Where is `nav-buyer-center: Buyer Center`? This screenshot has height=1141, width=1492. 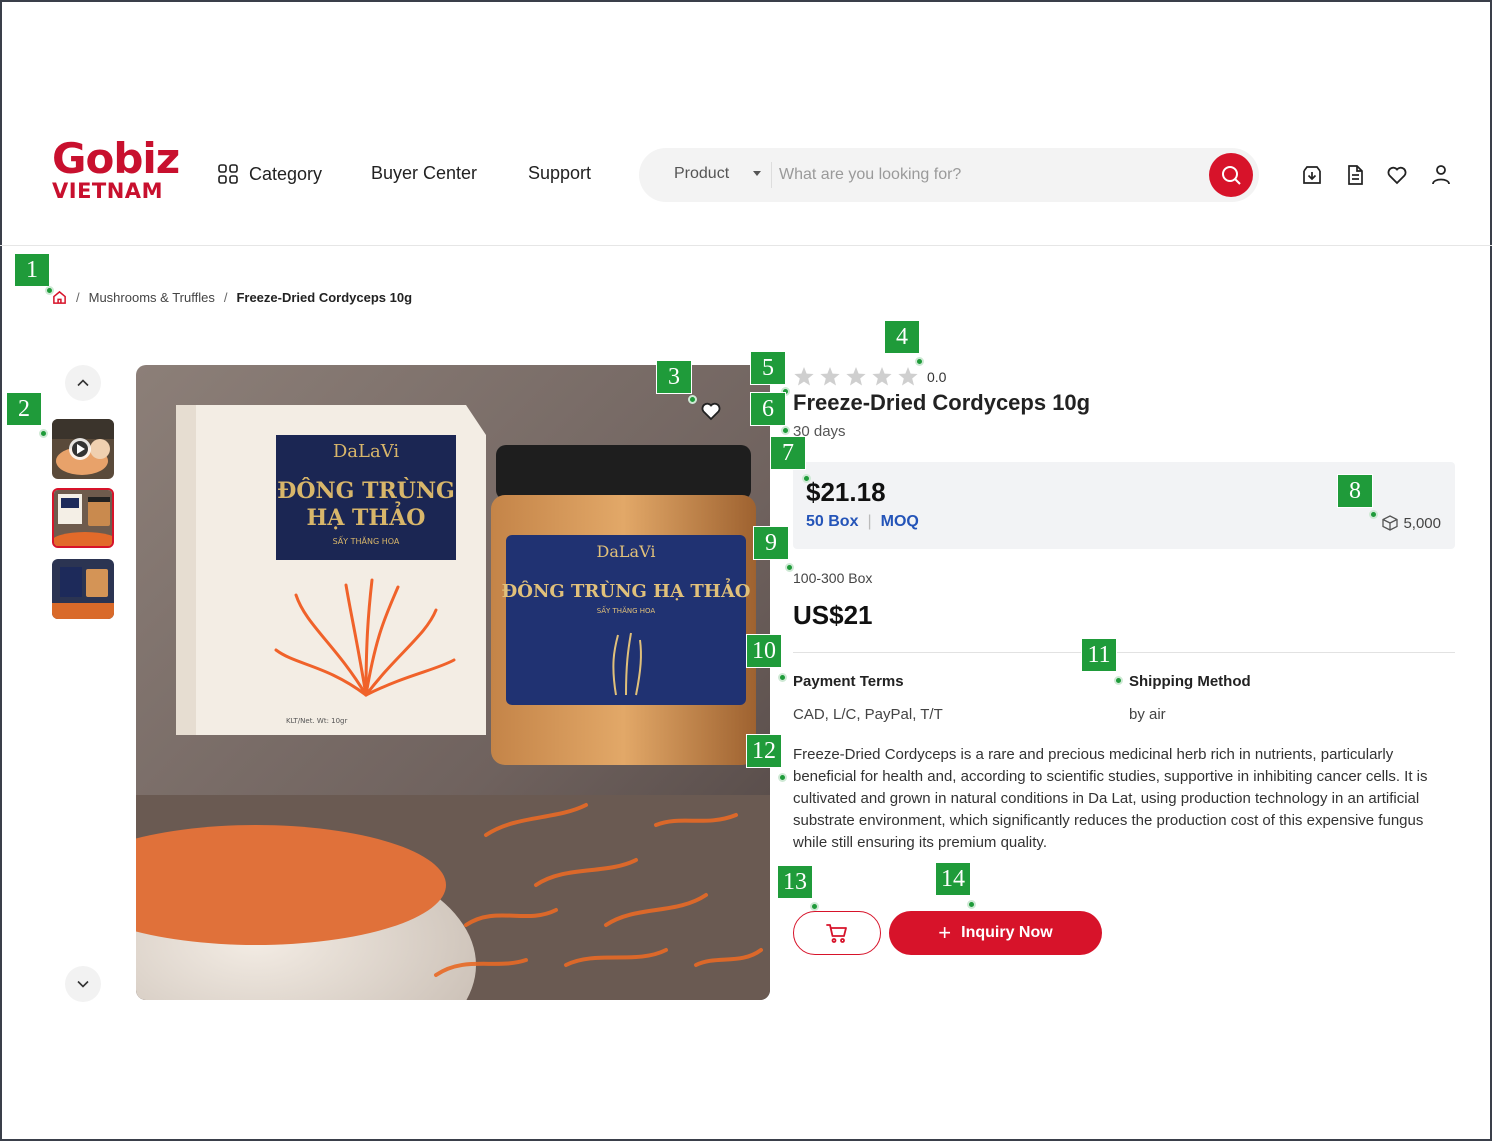
nav-buyer-center: Buyer Center is located at coordinates (424, 173).